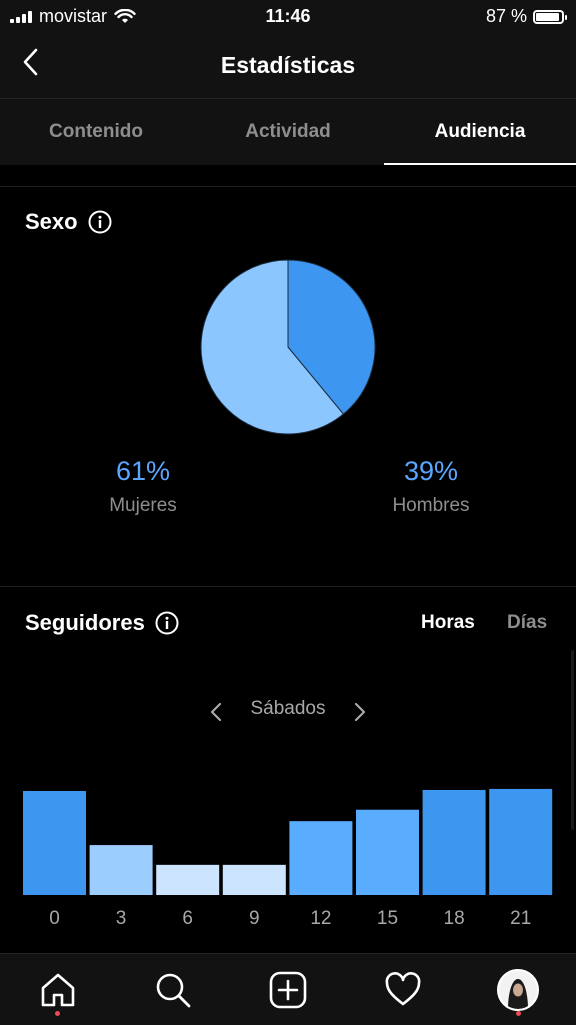  What do you see at coordinates (187, 918) in the screenshot?
I see `x-tick-label: 6` at bounding box center [187, 918].